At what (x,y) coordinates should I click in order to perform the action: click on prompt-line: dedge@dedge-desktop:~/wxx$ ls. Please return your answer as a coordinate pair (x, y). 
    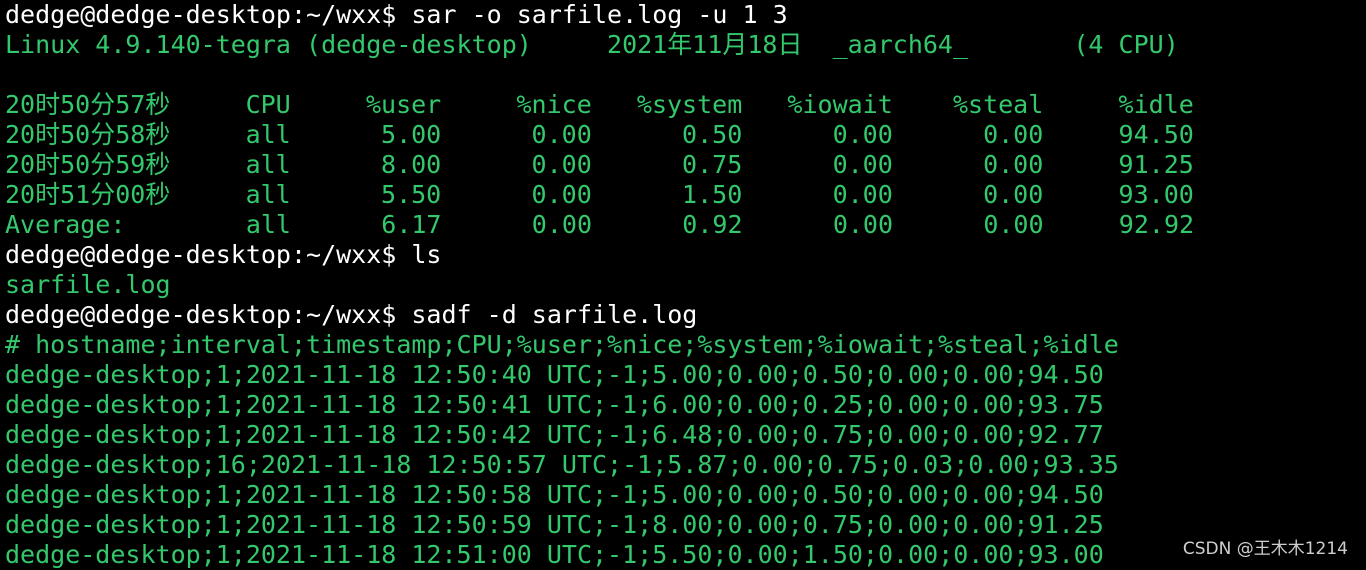
    Looking at the image, I should click on (223, 254).